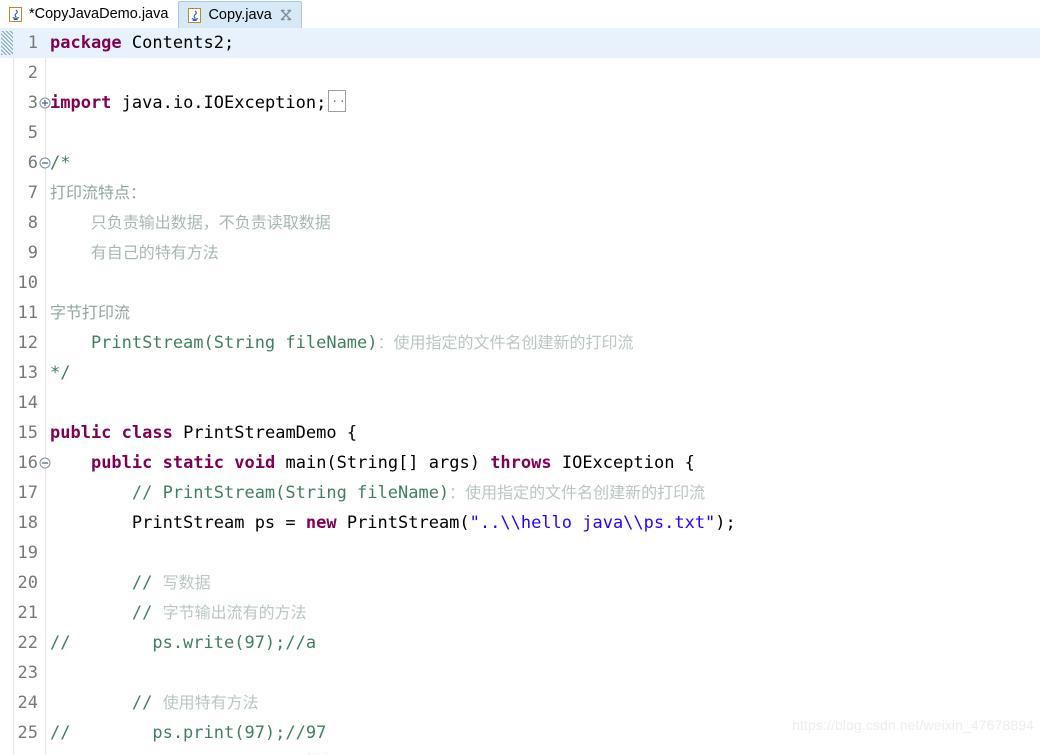 The width and height of the screenshot is (1040, 755). Describe the element at coordinates (520, 283) in the screenshot. I see `code-line: 10` at that location.